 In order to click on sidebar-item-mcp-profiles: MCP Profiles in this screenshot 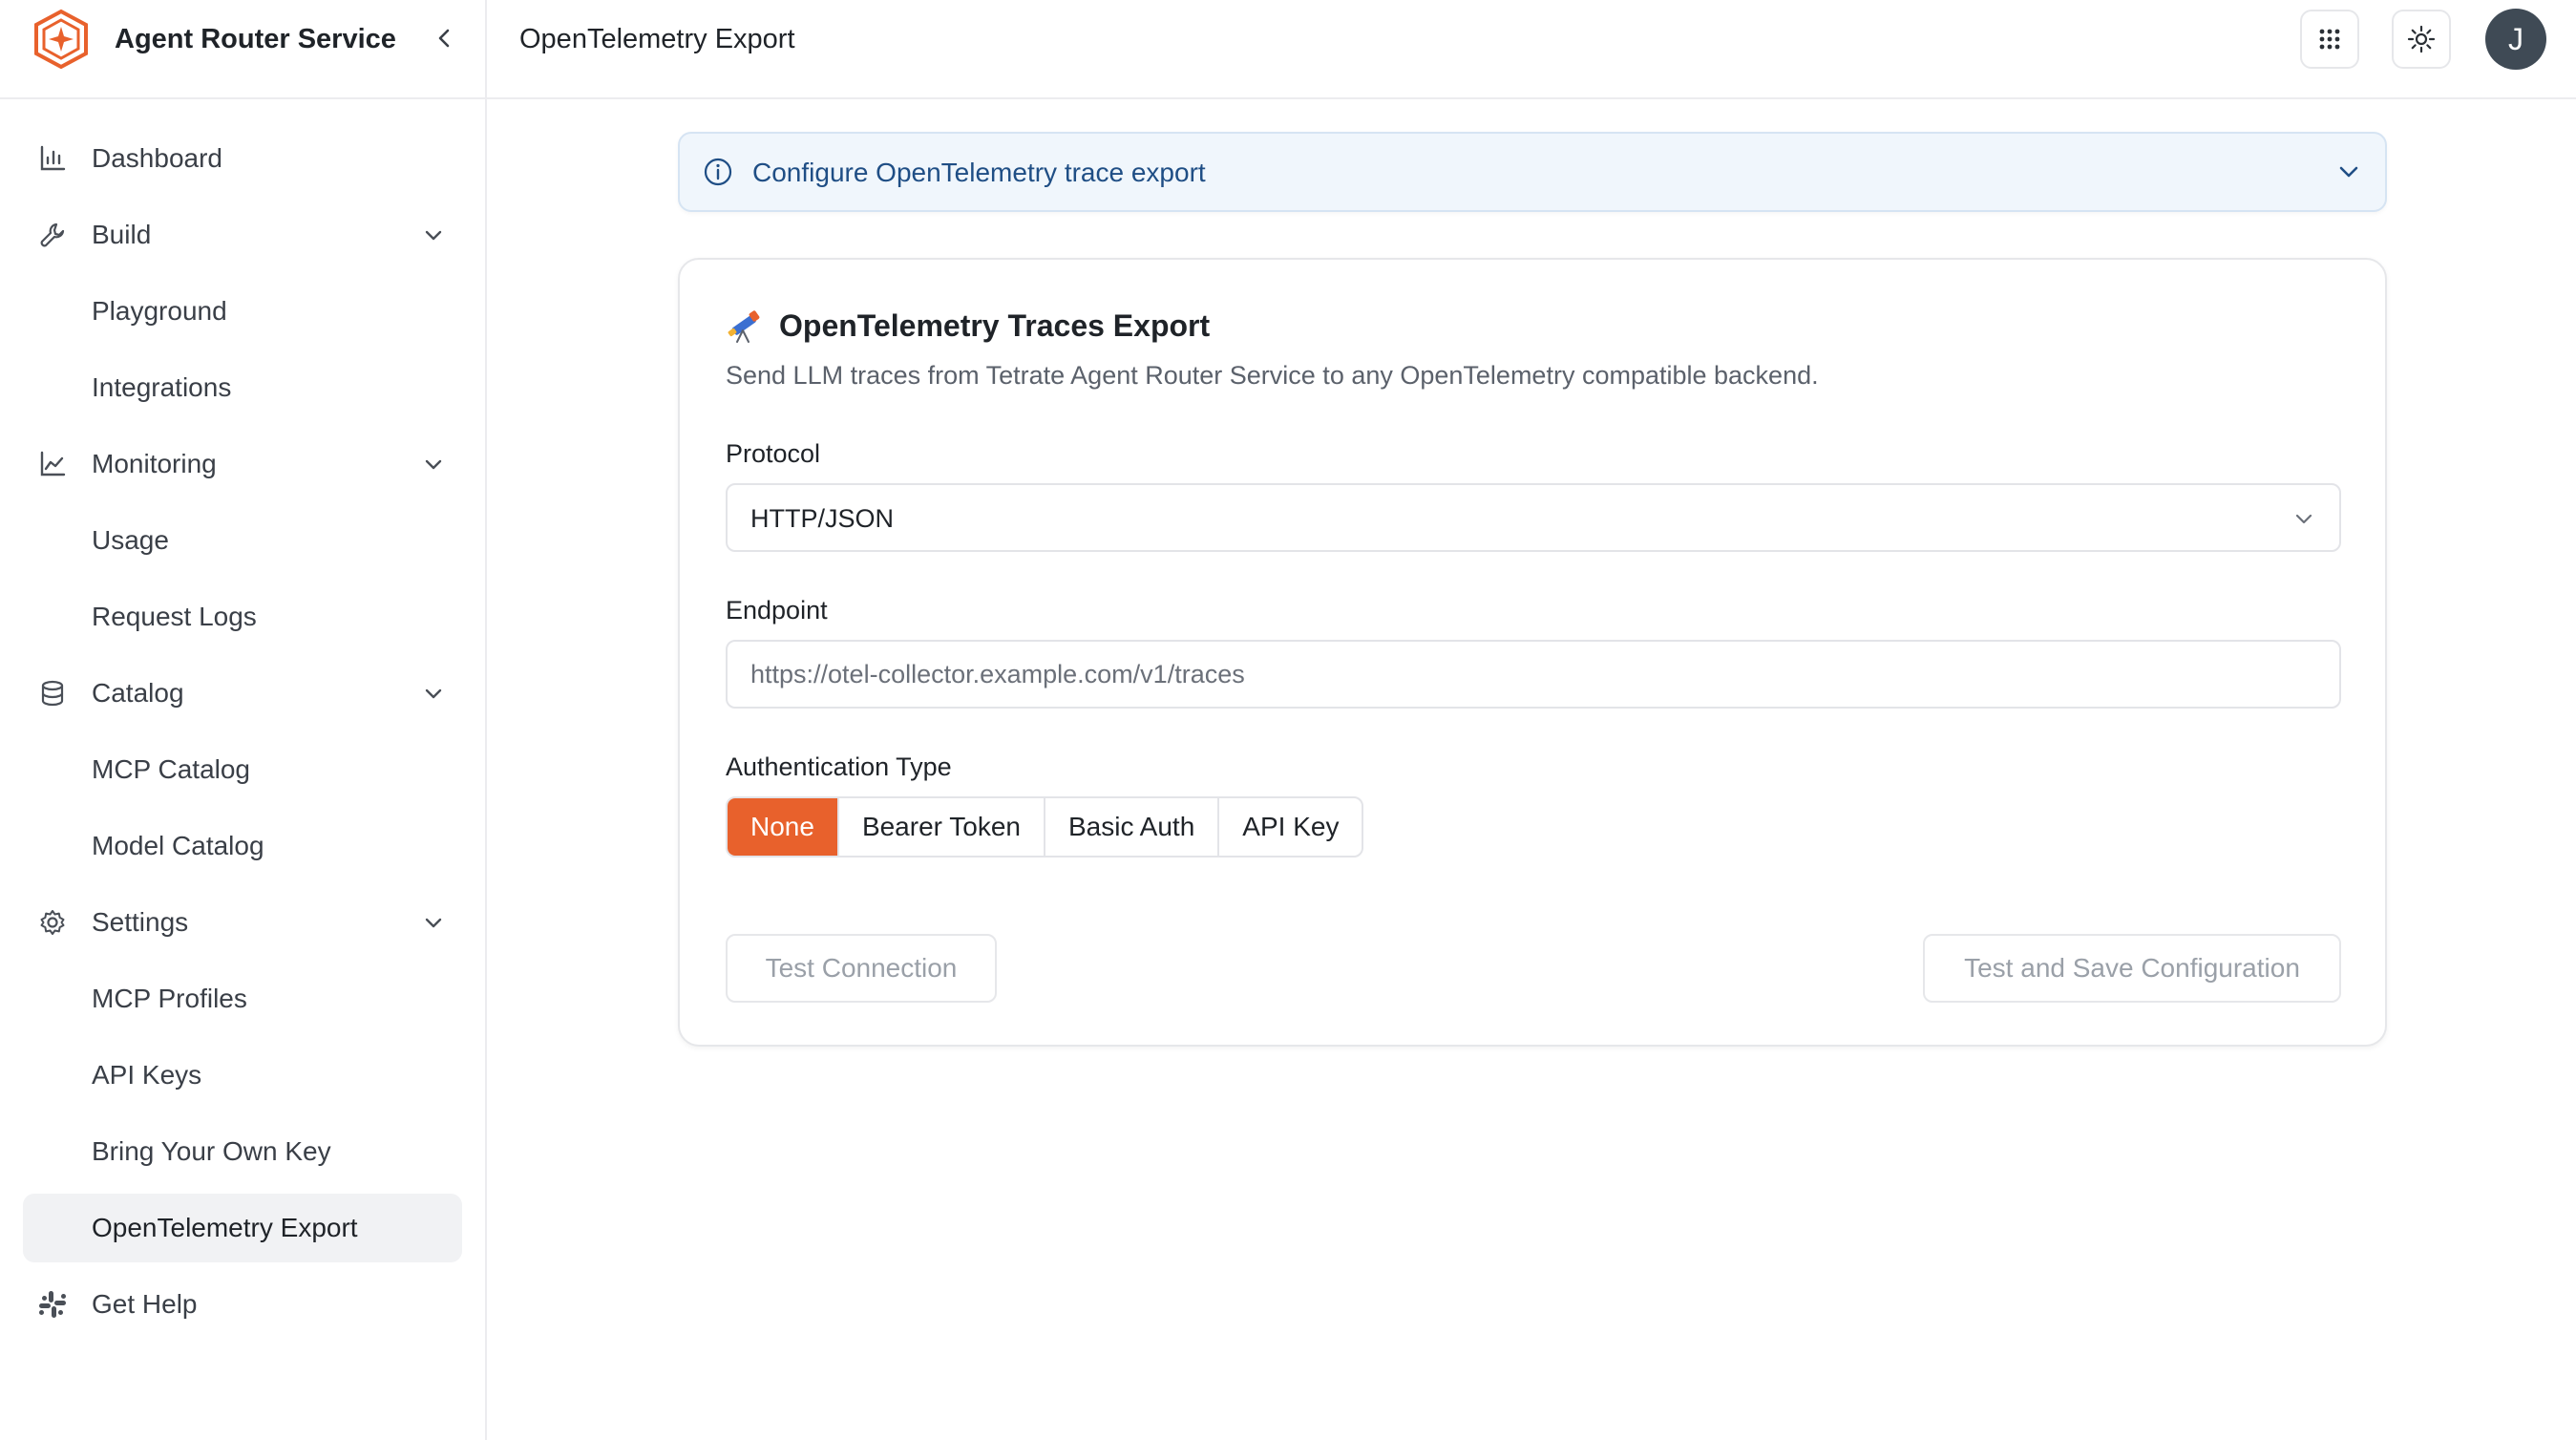, I will do `click(242, 999)`.